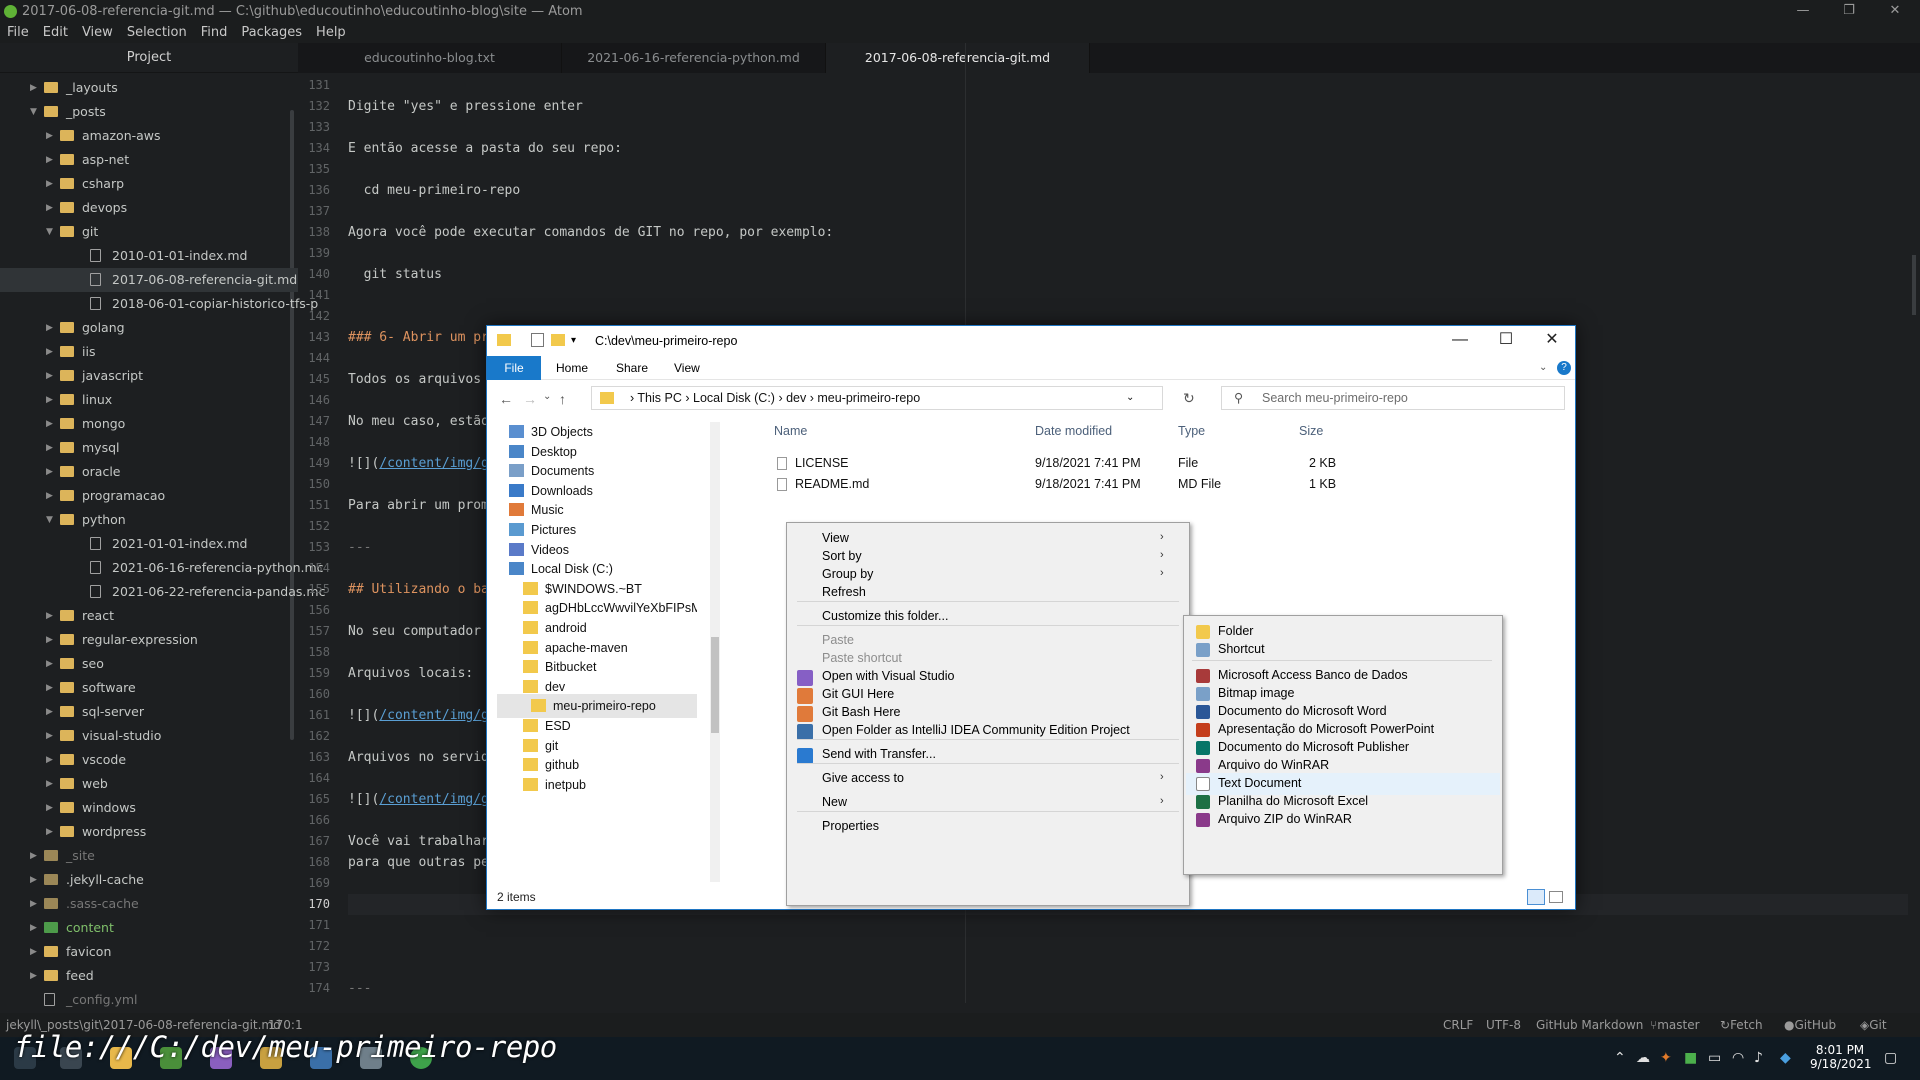 The image size is (1920, 1080). What do you see at coordinates (149, 856) in the screenshot?
I see `tree-item: ▶ _site` at bounding box center [149, 856].